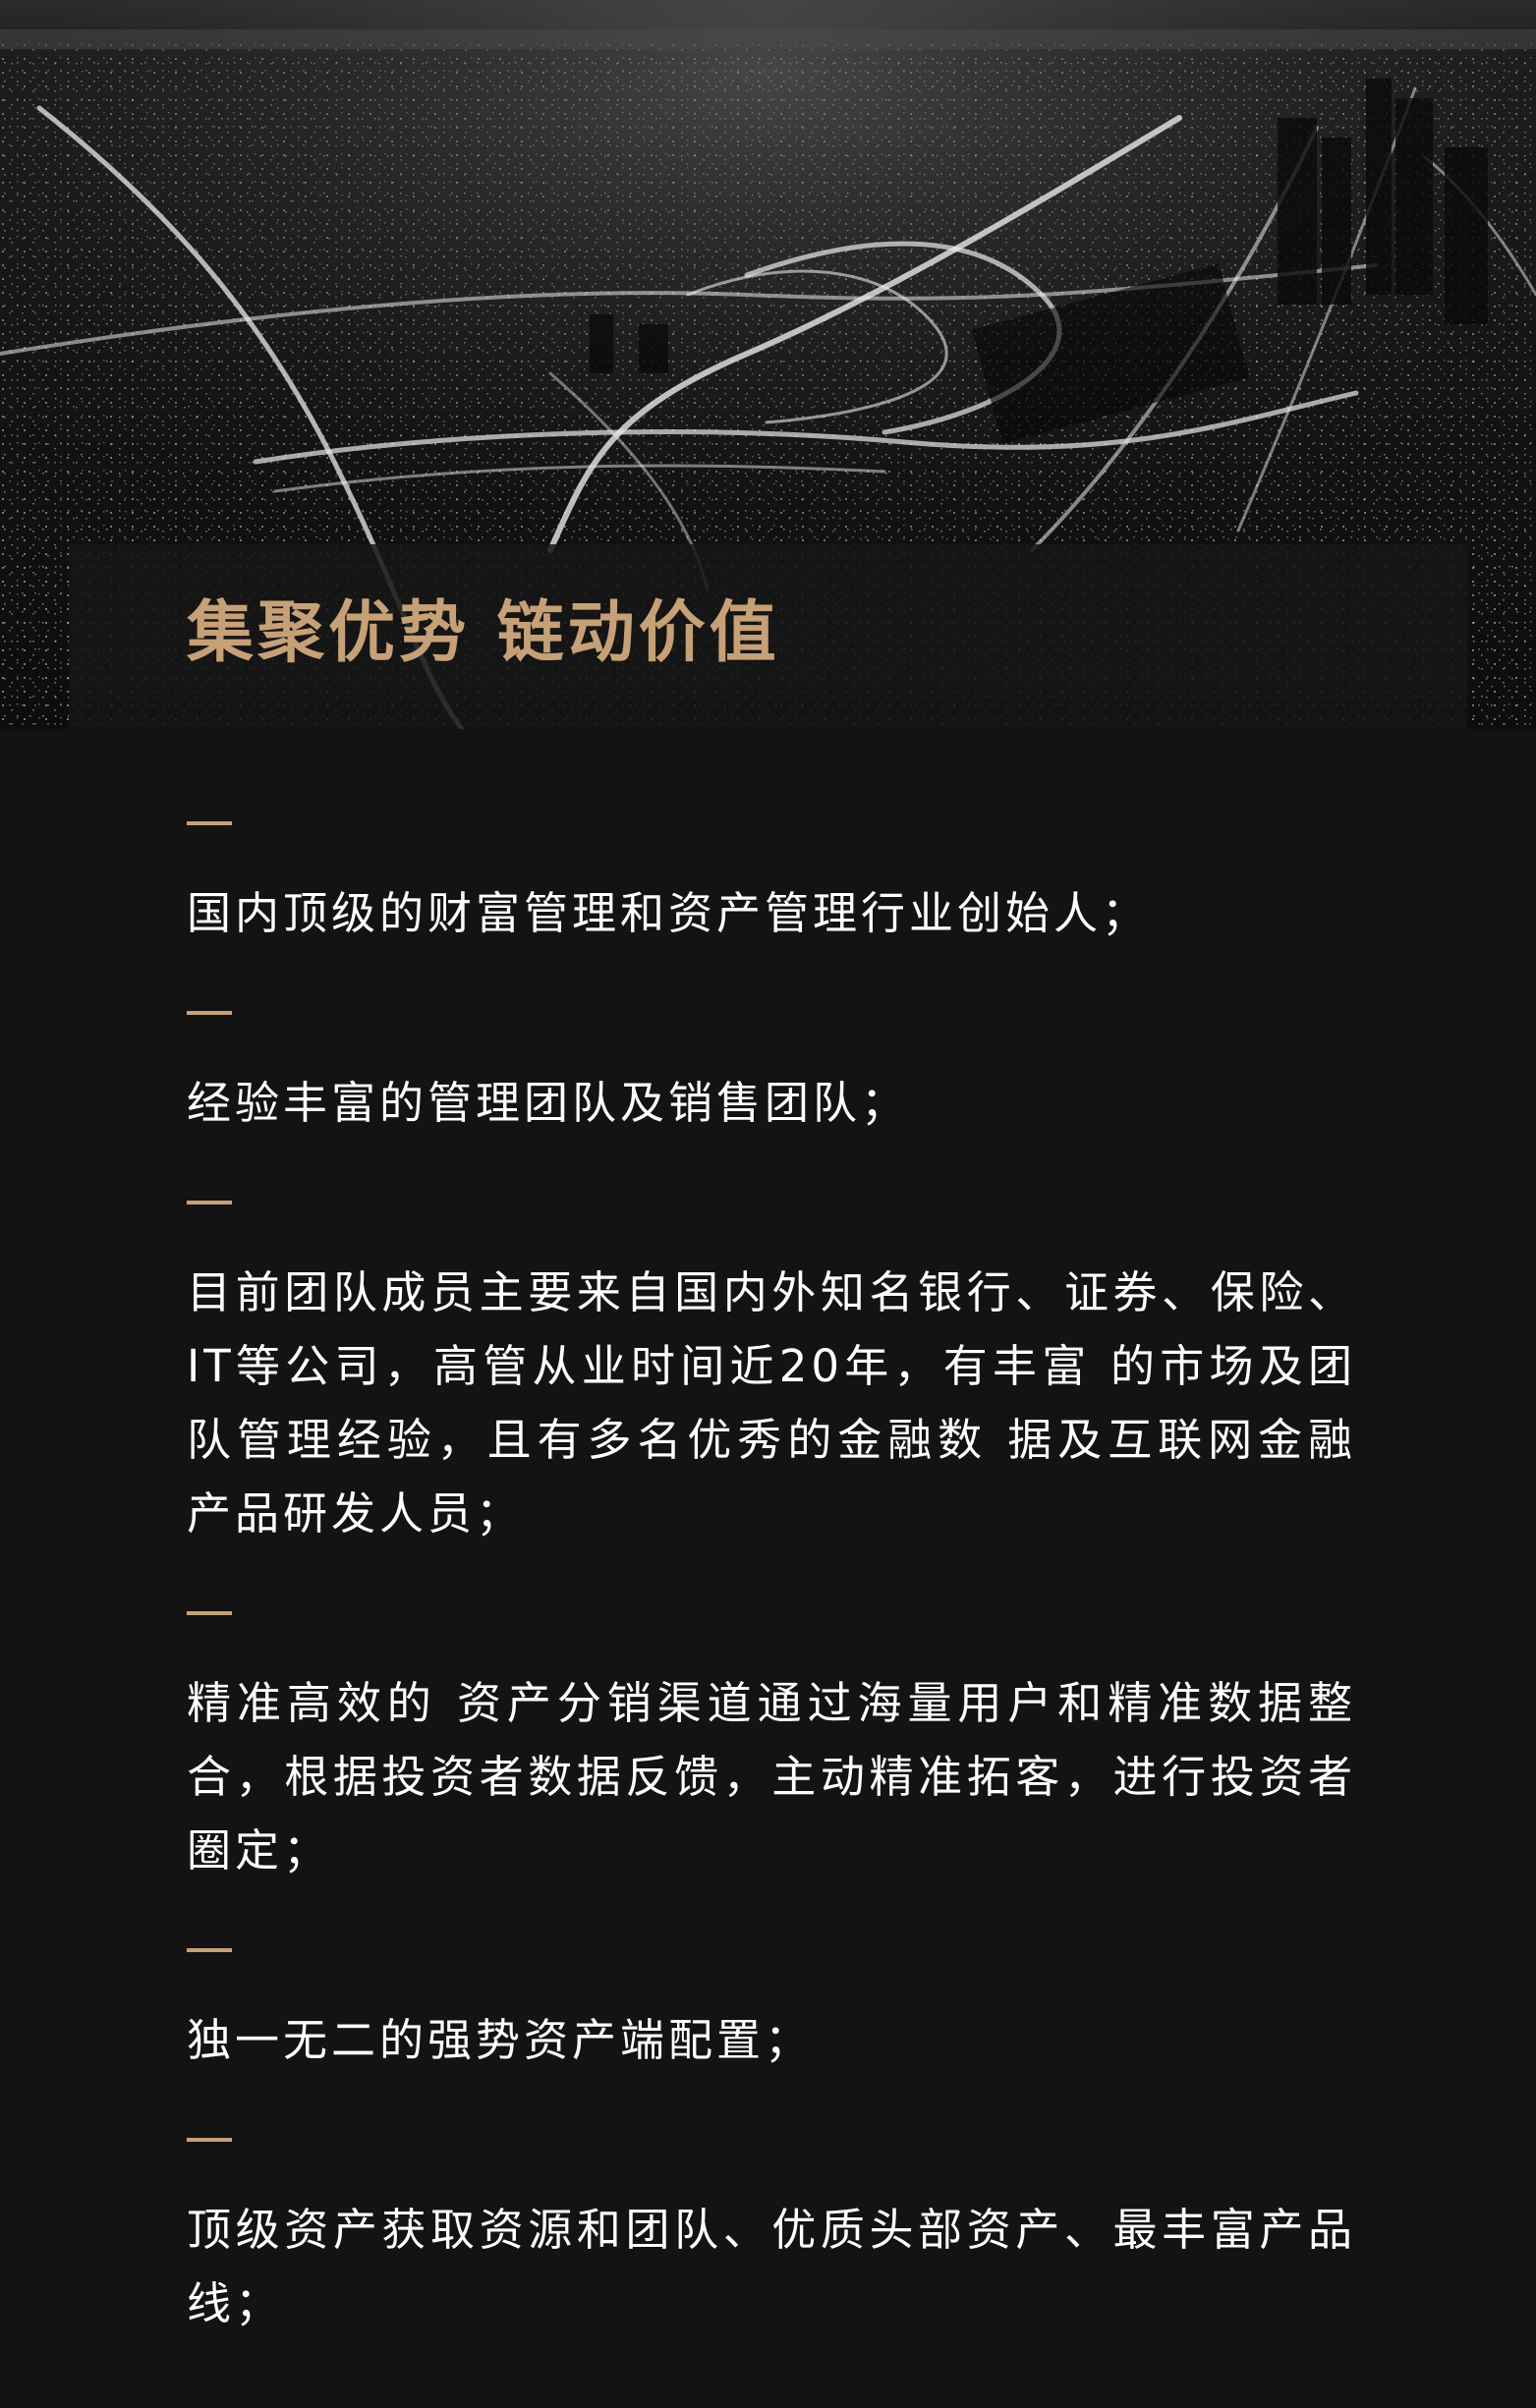 This screenshot has height=2408, width=1536. Describe the element at coordinates (771, 1045) in the screenshot. I see `list-item: 经验丰富的管理团队及销售团队；` at that location.